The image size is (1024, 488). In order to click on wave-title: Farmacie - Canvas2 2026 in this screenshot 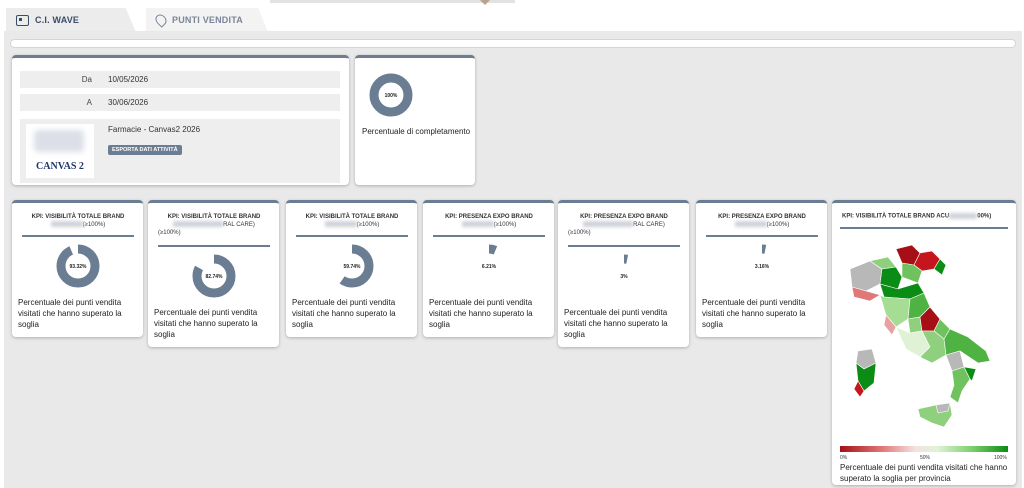, I will do `click(154, 129)`.